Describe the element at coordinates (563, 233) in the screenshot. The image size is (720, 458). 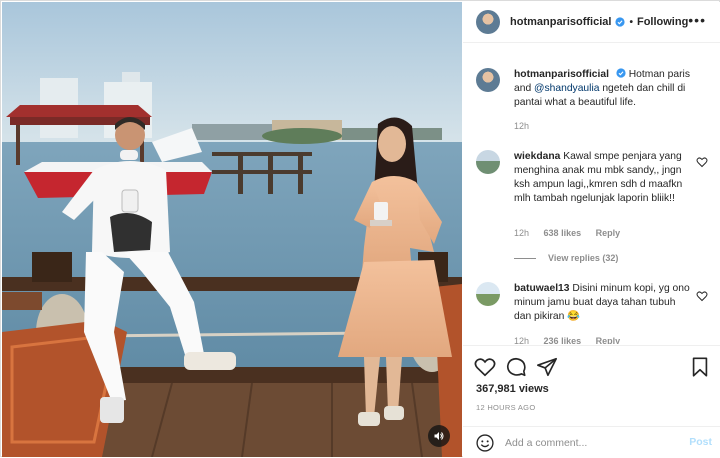
I see `comment-likes: 638 likes` at that location.